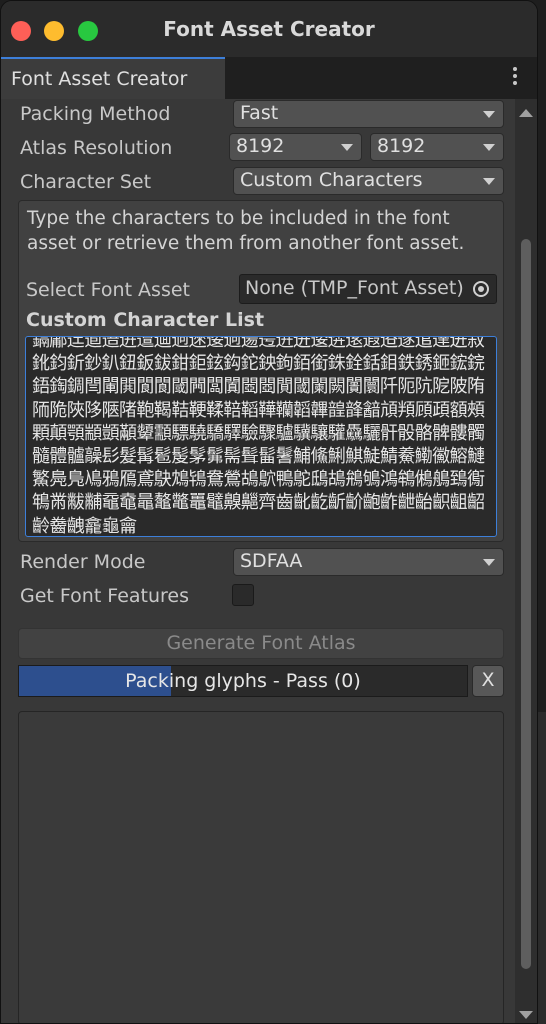  What do you see at coordinates (526, 604) in the screenshot?
I see `scrollbar-thumb` at bounding box center [526, 604].